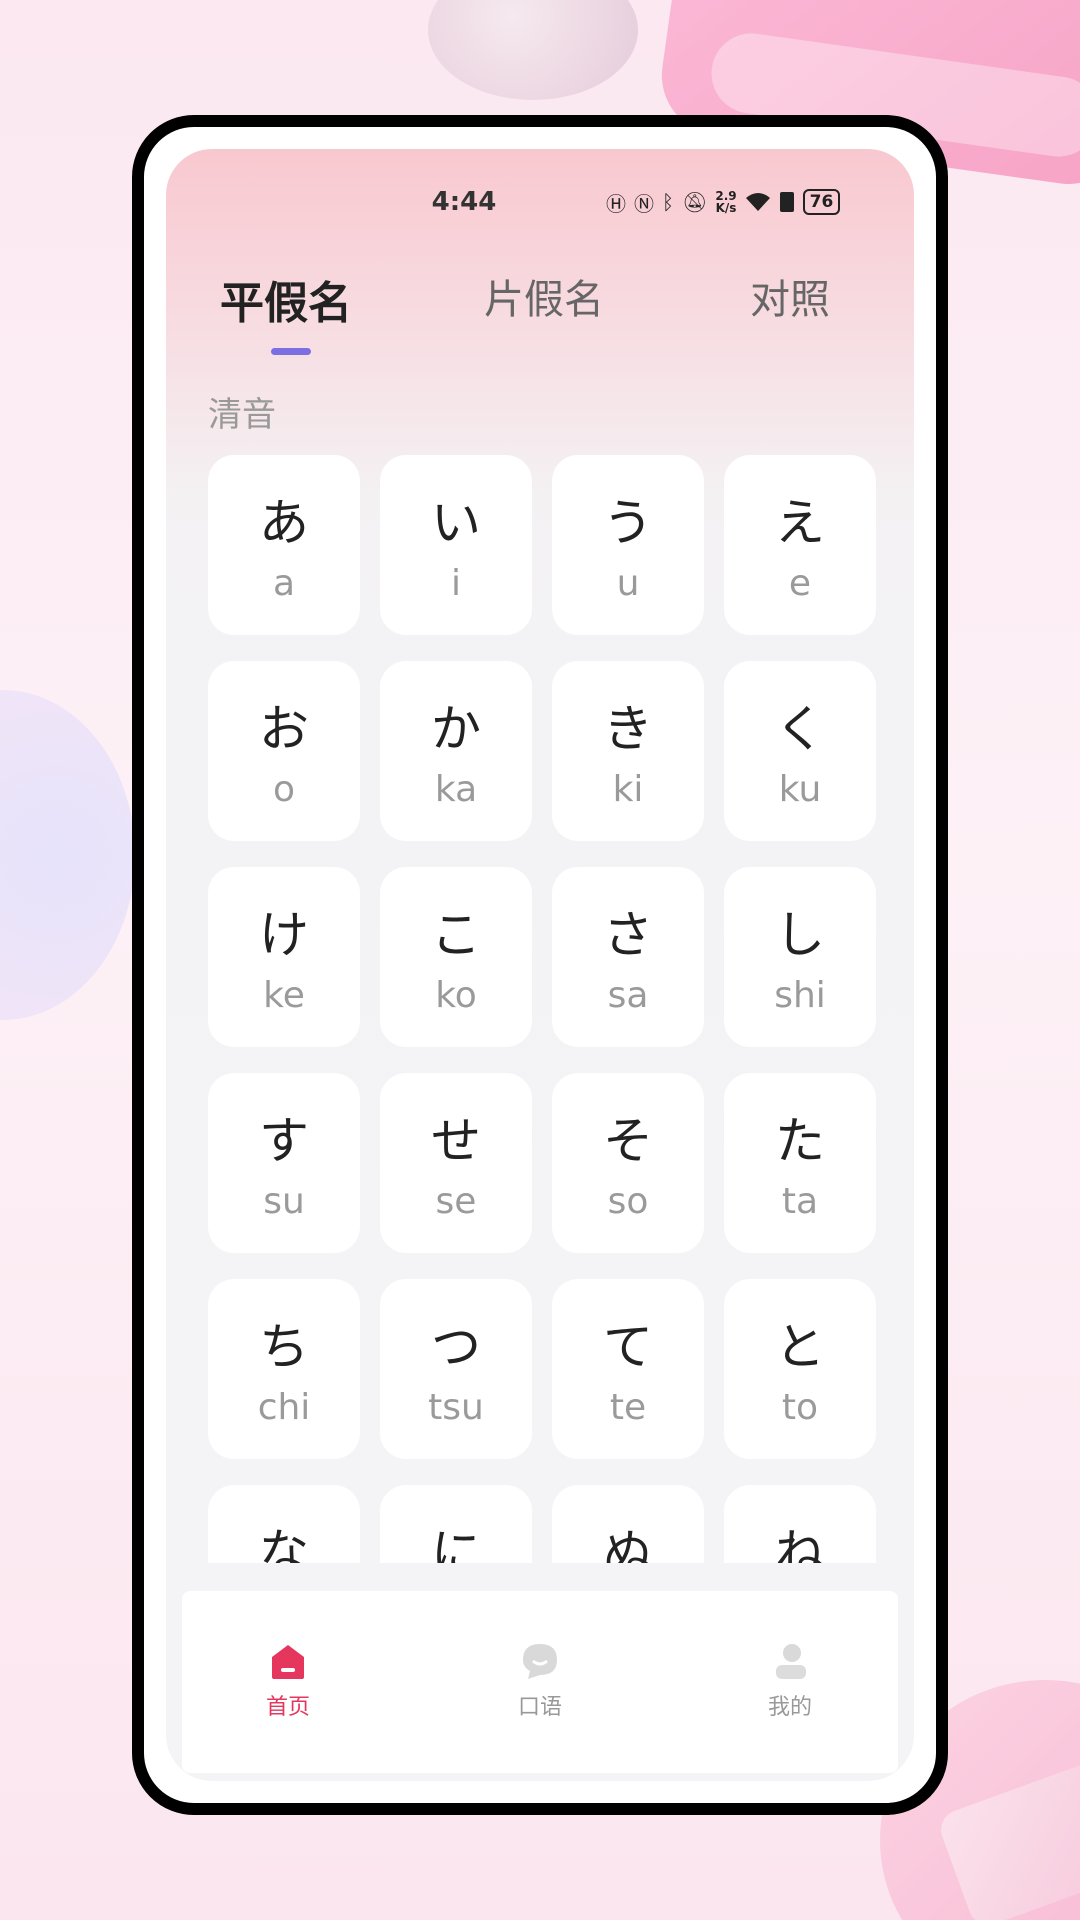 Image resolution: width=1080 pixels, height=1920 pixels. Describe the element at coordinates (284, 523) in the screenshot. I see `kana-character: あ` at that location.